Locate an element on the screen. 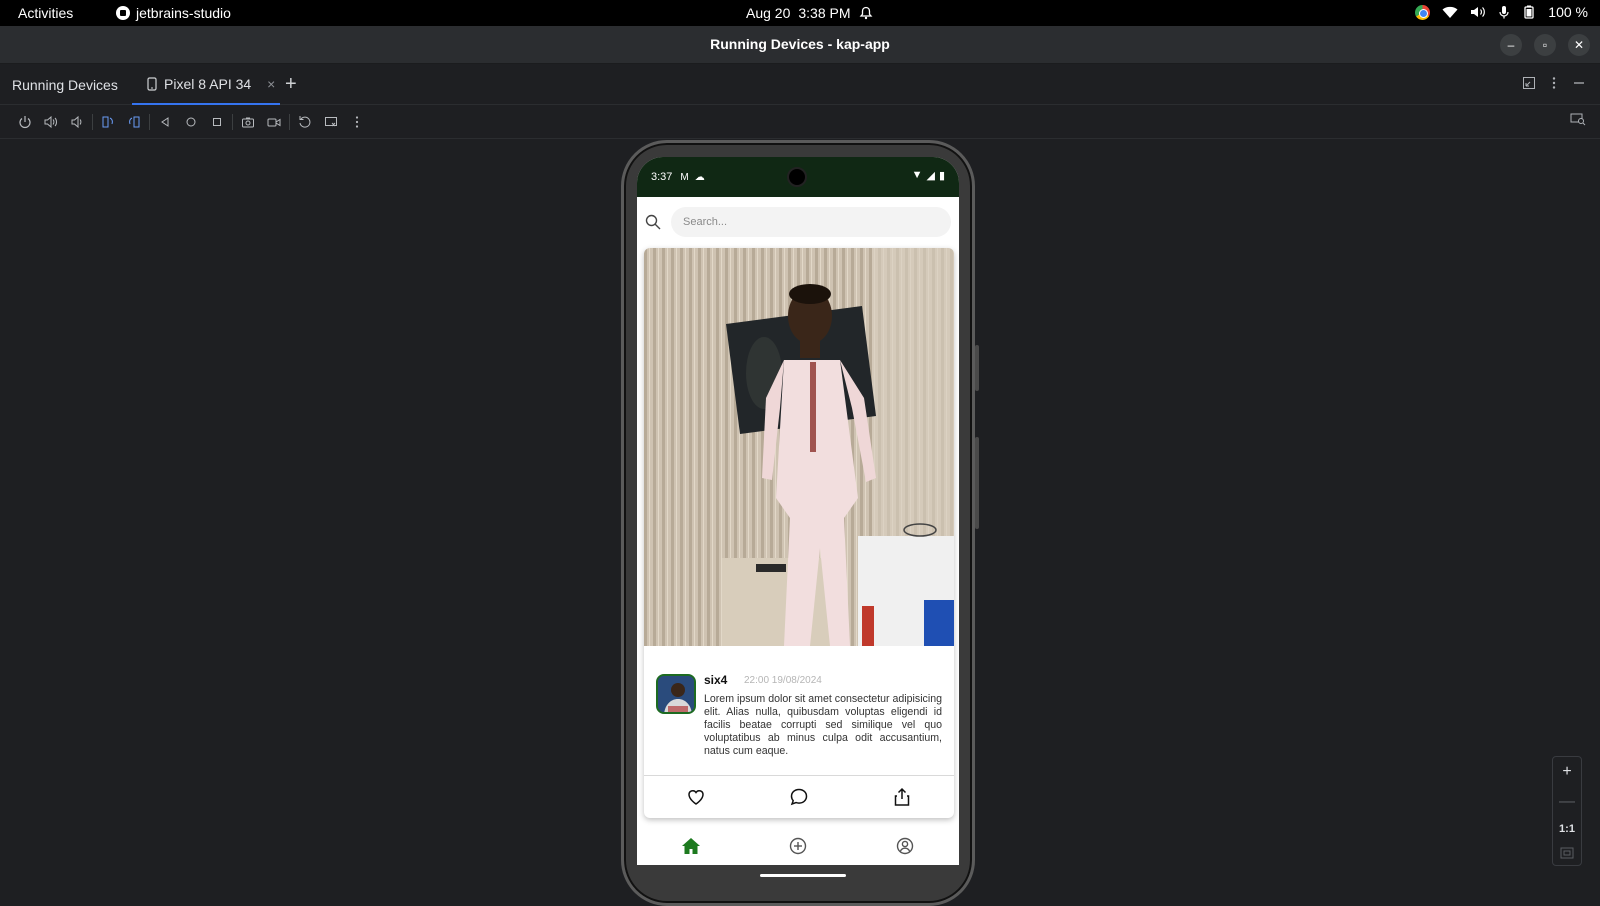 This screenshot has height=906, width=1600. system-tray: 100 % is located at coordinates (1501, 12).